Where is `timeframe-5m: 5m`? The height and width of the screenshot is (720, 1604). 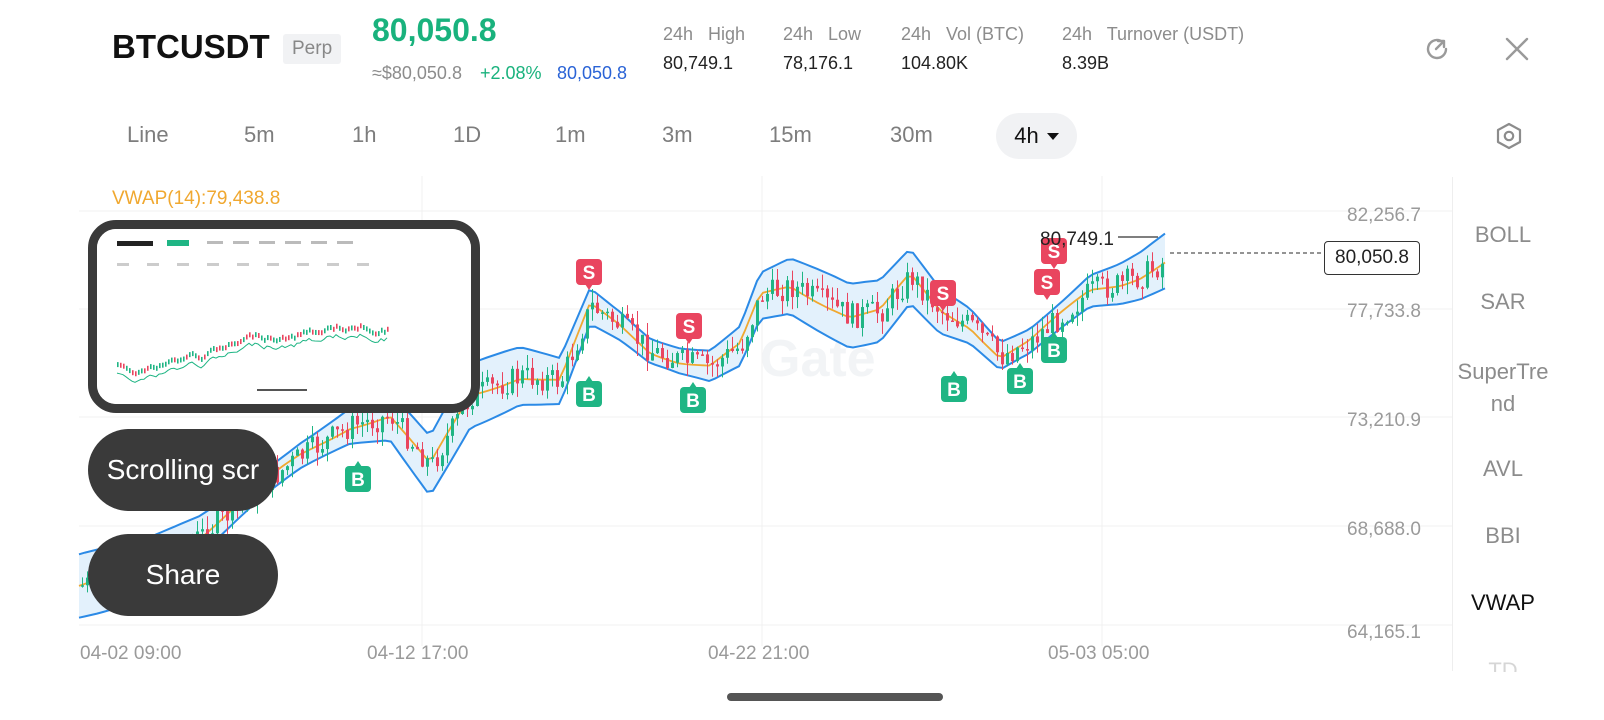
timeframe-5m: 5m is located at coordinates (259, 135).